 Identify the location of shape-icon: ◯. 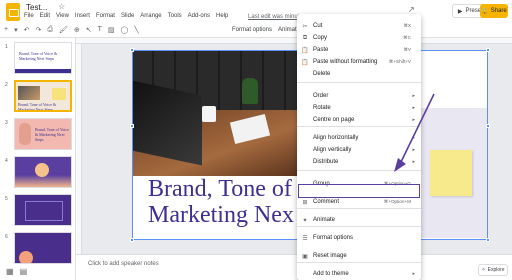
(125, 30).